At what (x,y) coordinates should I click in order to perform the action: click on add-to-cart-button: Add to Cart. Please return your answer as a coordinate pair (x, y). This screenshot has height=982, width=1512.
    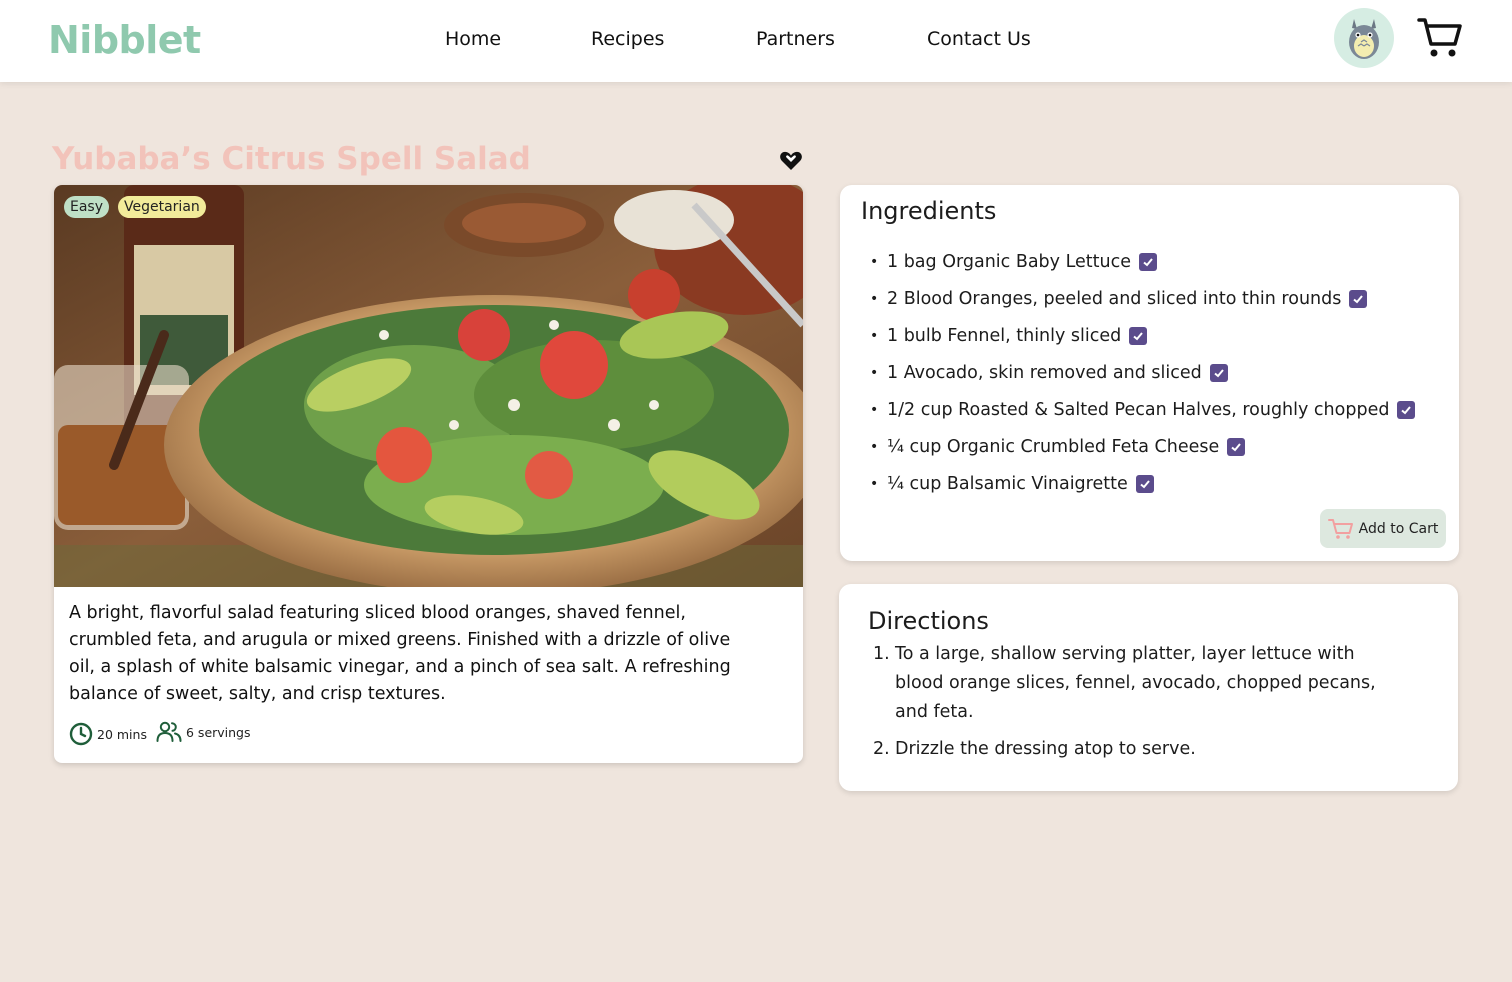
    Looking at the image, I should click on (1383, 528).